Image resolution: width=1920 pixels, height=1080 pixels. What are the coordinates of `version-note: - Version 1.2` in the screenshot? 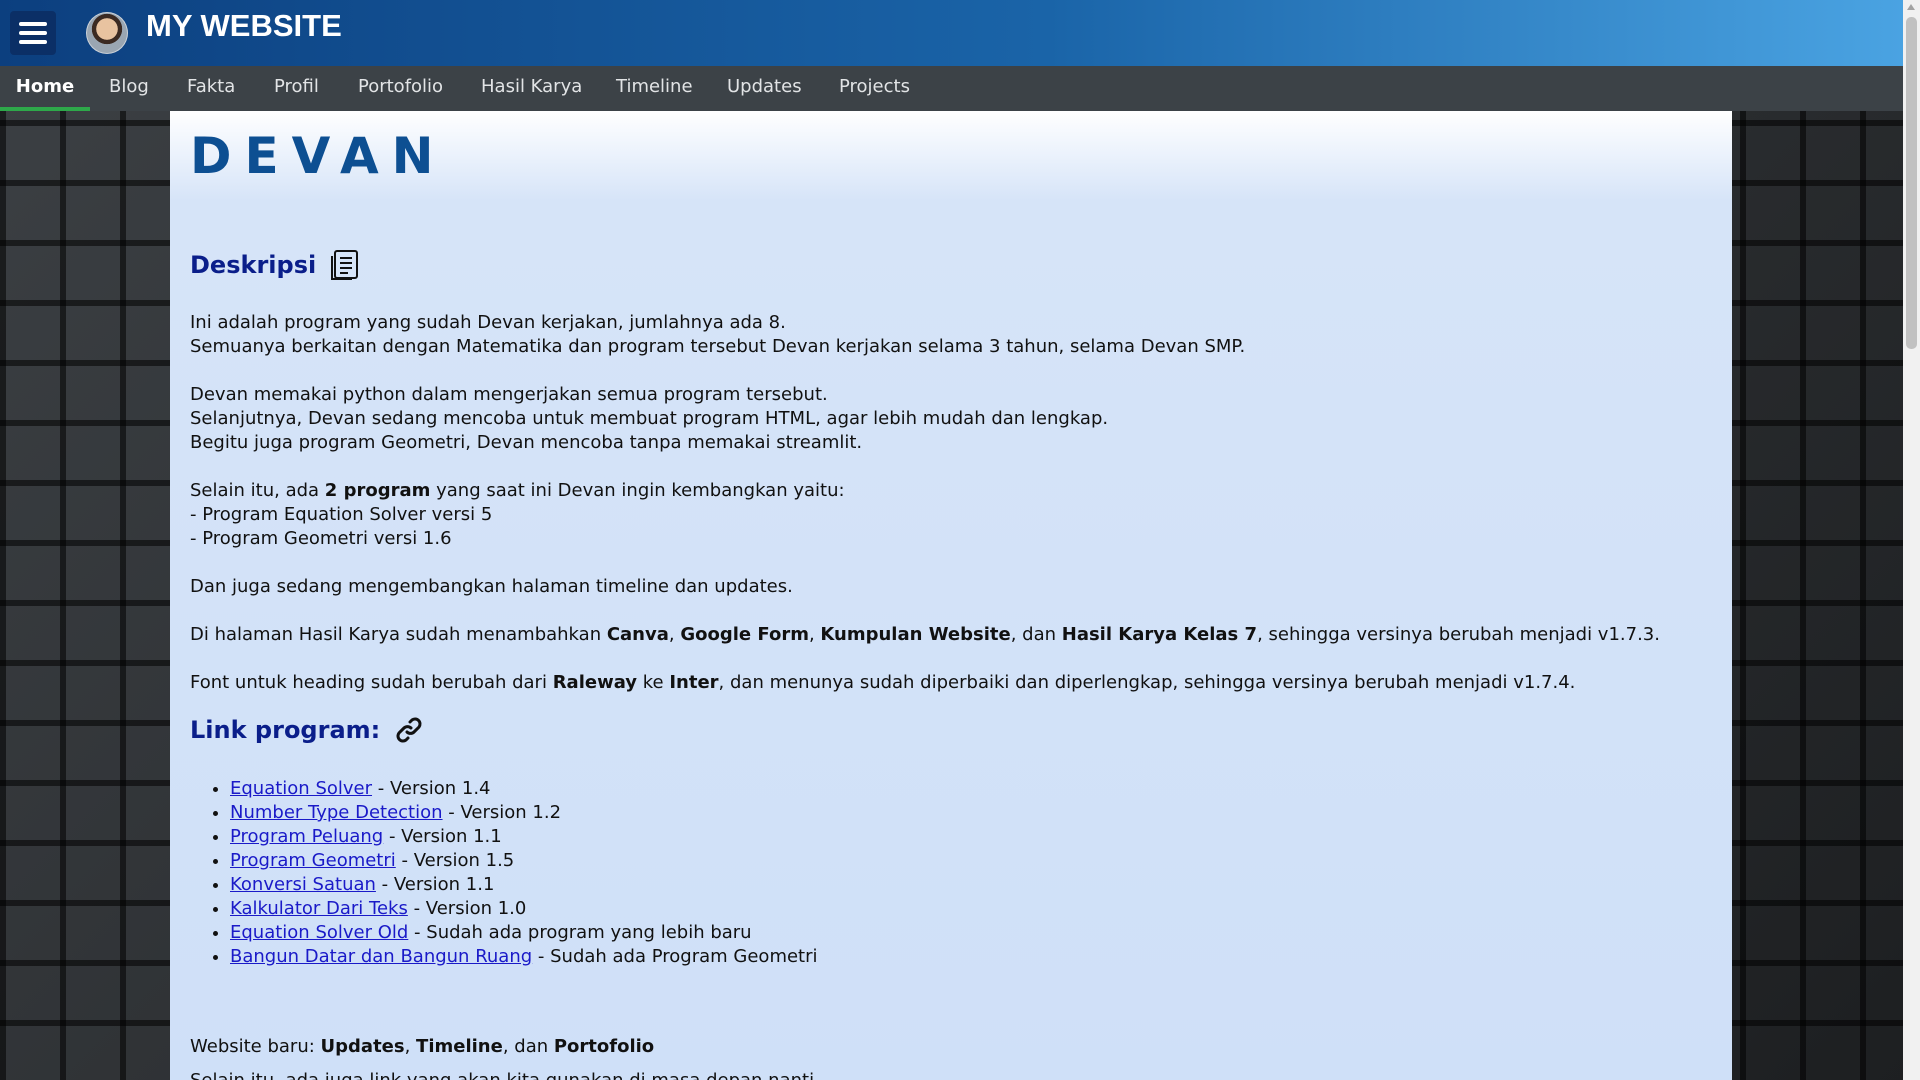 It's located at (502, 812).